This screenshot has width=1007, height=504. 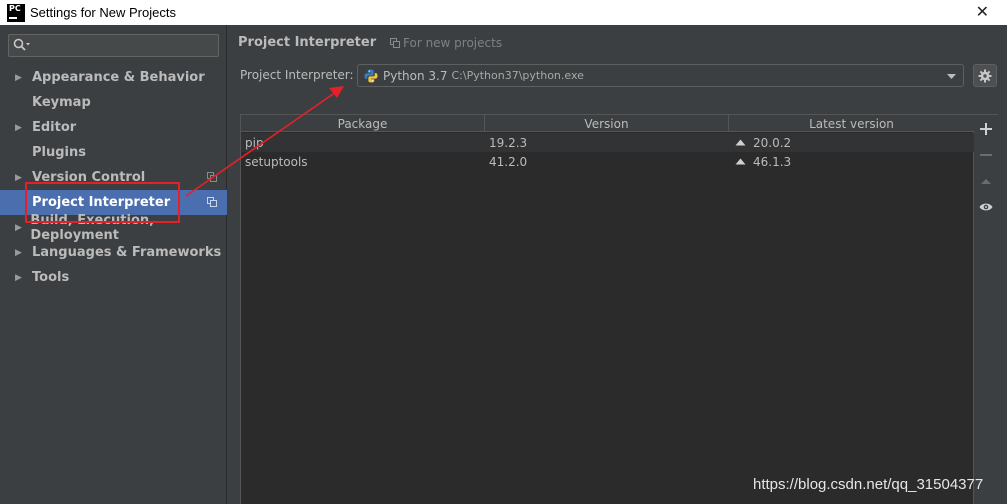 What do you see at coordinates (415, 75) in the screenshot?
I see `interpreter-name: Python 3.7` at bounding box center [415, 75].